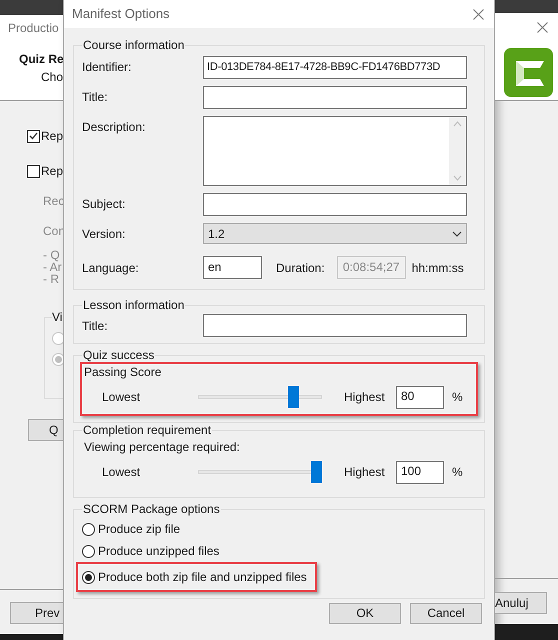 This screenshot has width=558, height=640. What do you see at coordinates (528, 72) in the screenshot?
I see `app-logo-icon` at bounding box center [528, 72].